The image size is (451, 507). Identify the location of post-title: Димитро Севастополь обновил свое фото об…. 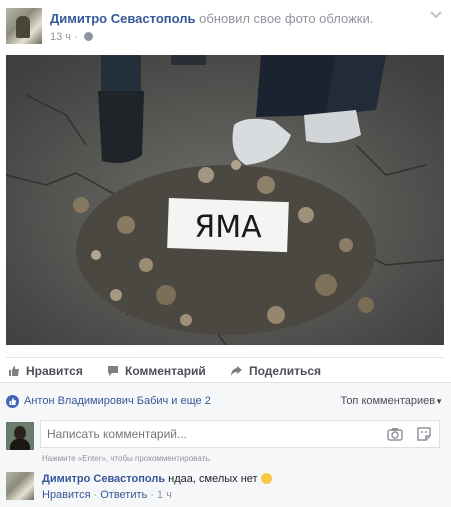
(211, 18).